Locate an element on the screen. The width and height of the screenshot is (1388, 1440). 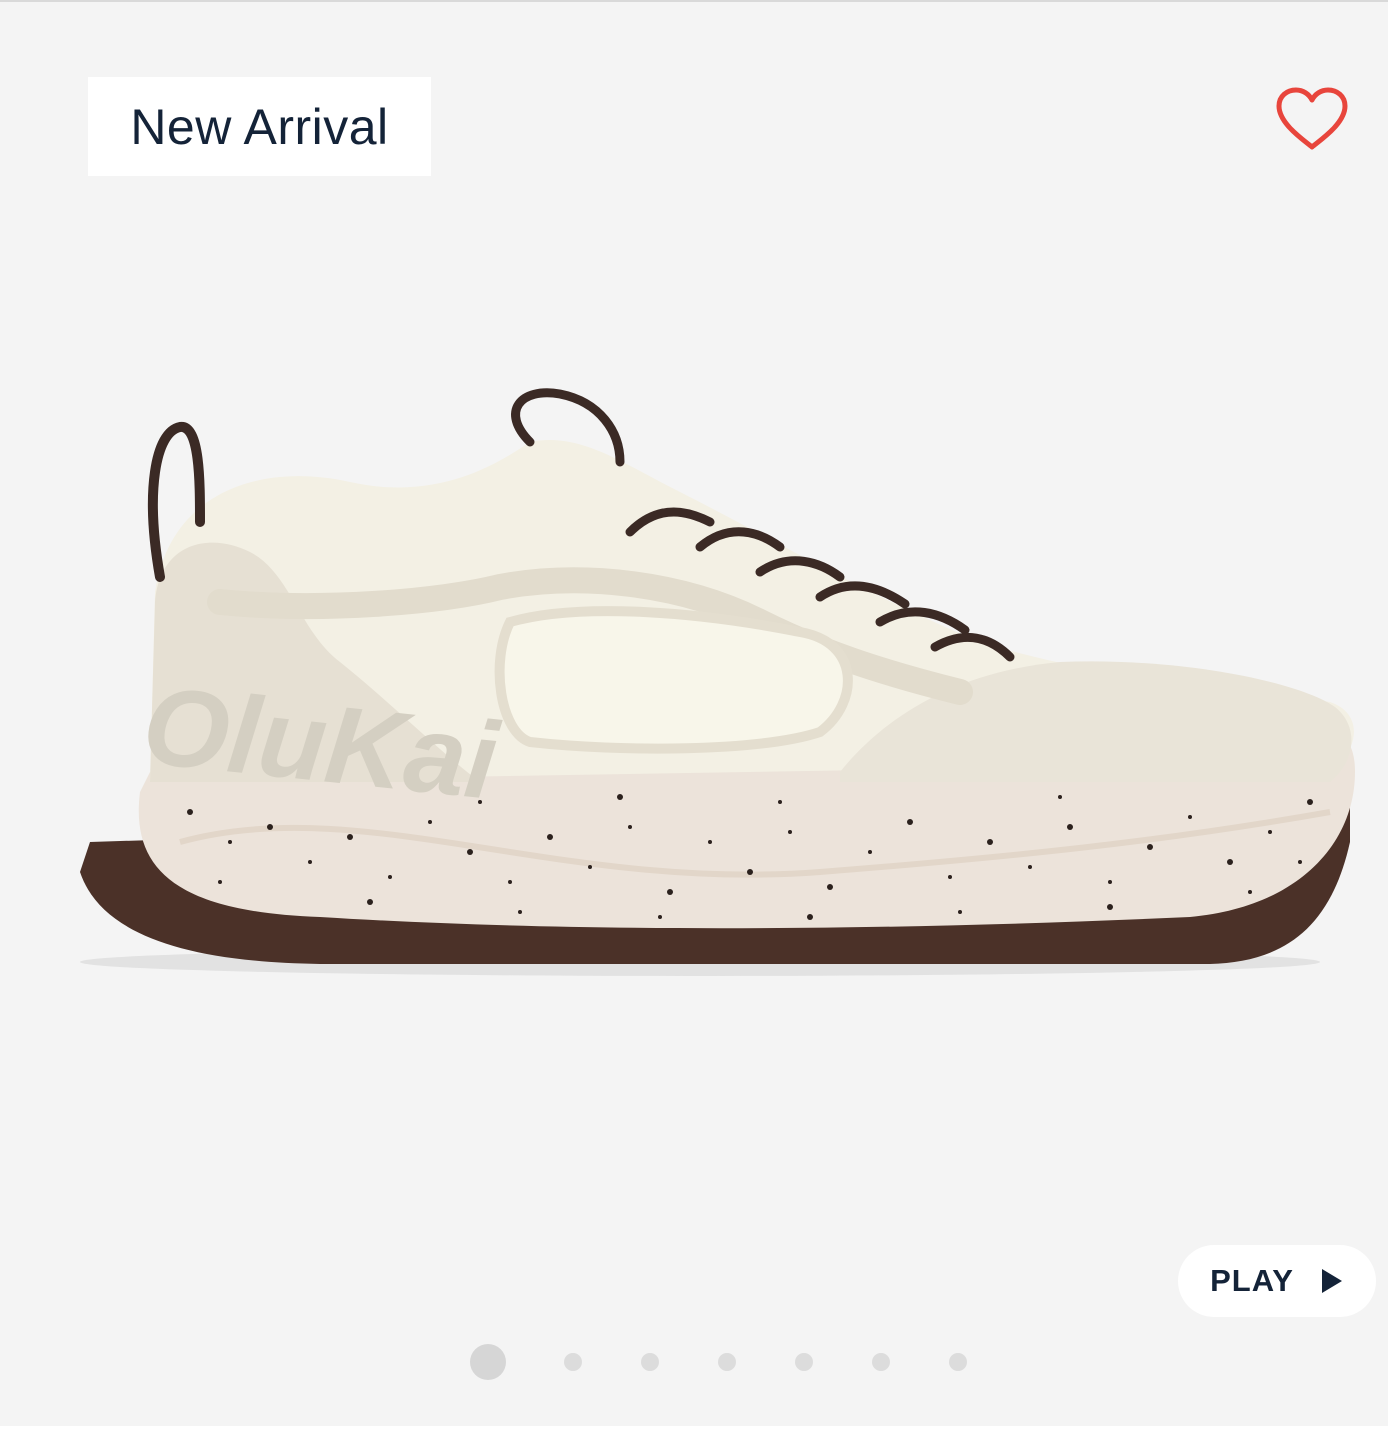
play-video-button: PLAY is located at coordinates (1277, 1281).